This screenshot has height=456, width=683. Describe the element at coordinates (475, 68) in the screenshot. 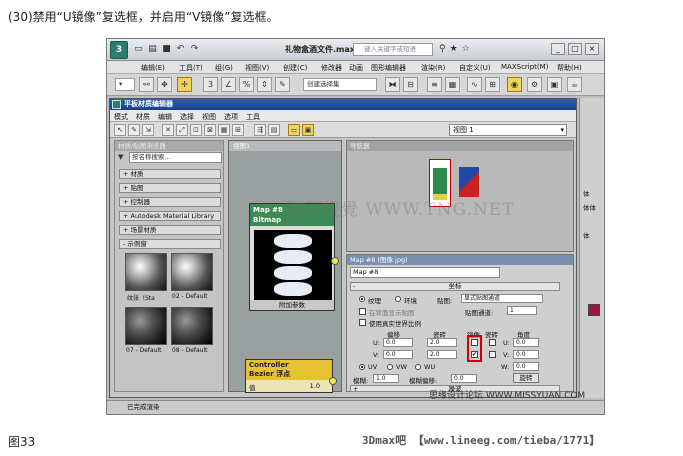

I see `menu-customize: 自定义(U)` at that location.